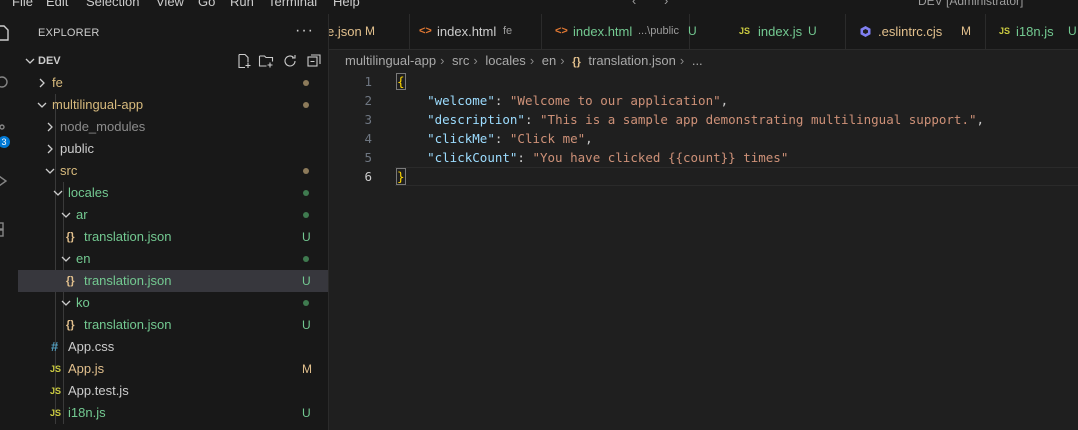 Image resolution: width=1078 pixels, height=430 pixels. Describe the element at coordinates (549, 60) in the screenshot. I see `breadcrumb-item: en` at that location.